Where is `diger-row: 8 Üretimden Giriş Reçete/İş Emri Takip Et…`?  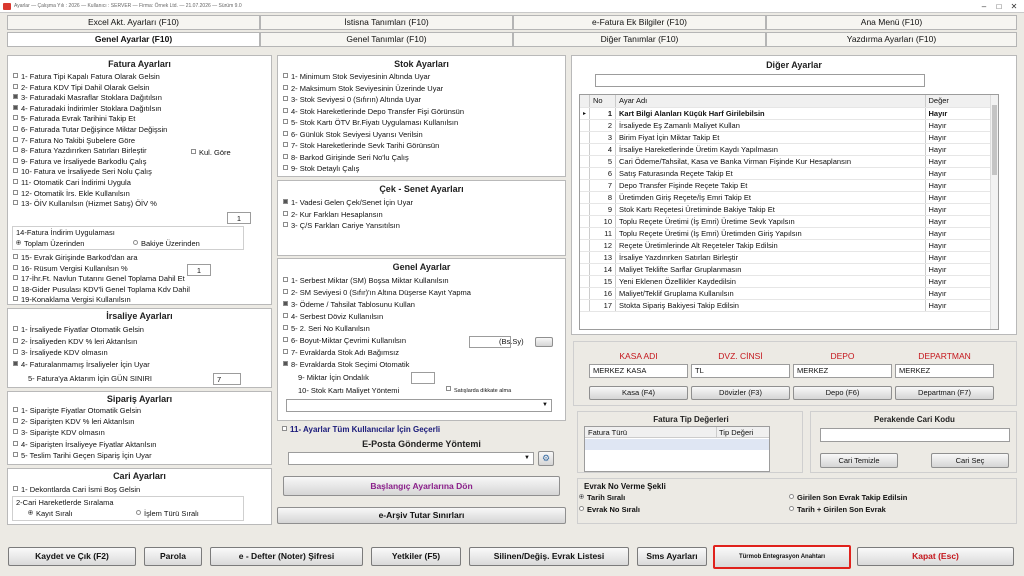 diger-row: 8 Üretimden Giriş Reçete/İş Emri Takip Et… is located at coordinates (785, 197).